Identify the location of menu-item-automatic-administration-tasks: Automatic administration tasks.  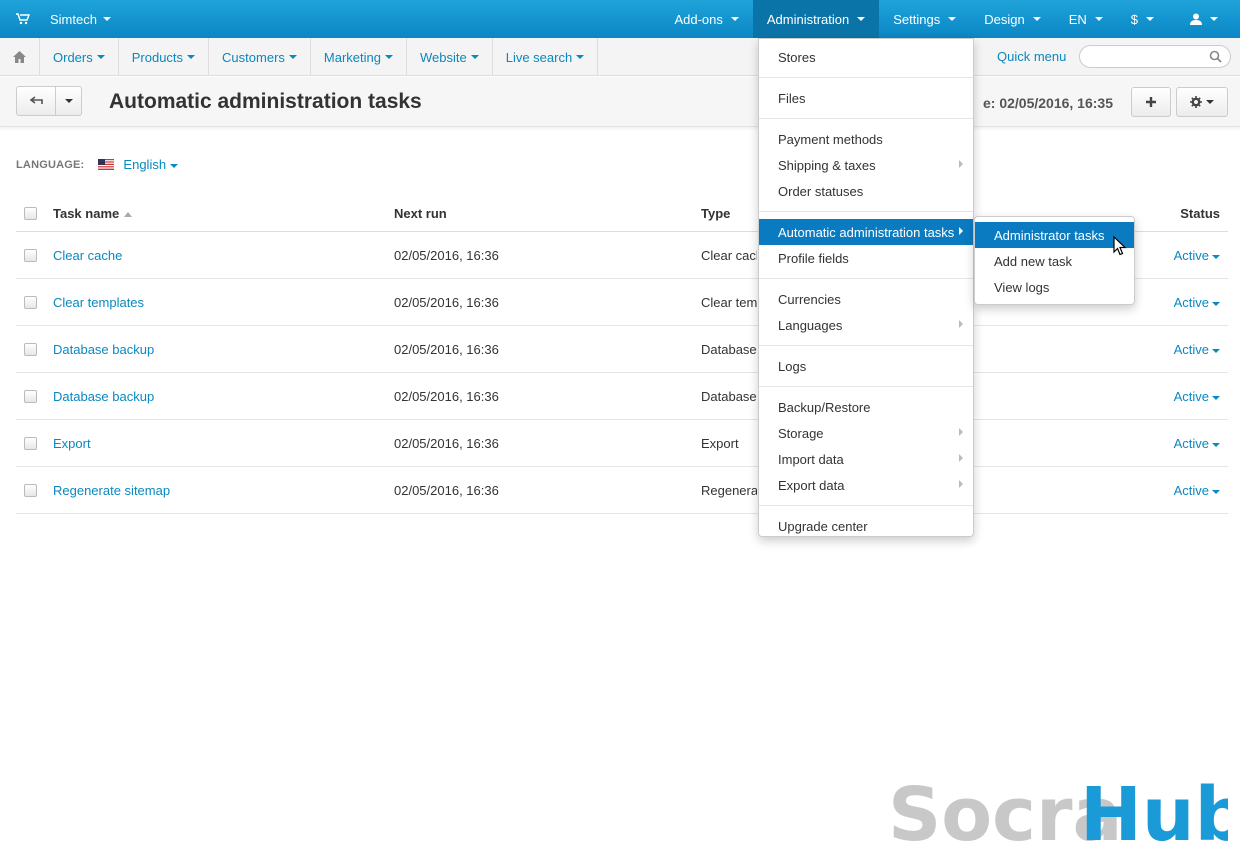
(866, 232).